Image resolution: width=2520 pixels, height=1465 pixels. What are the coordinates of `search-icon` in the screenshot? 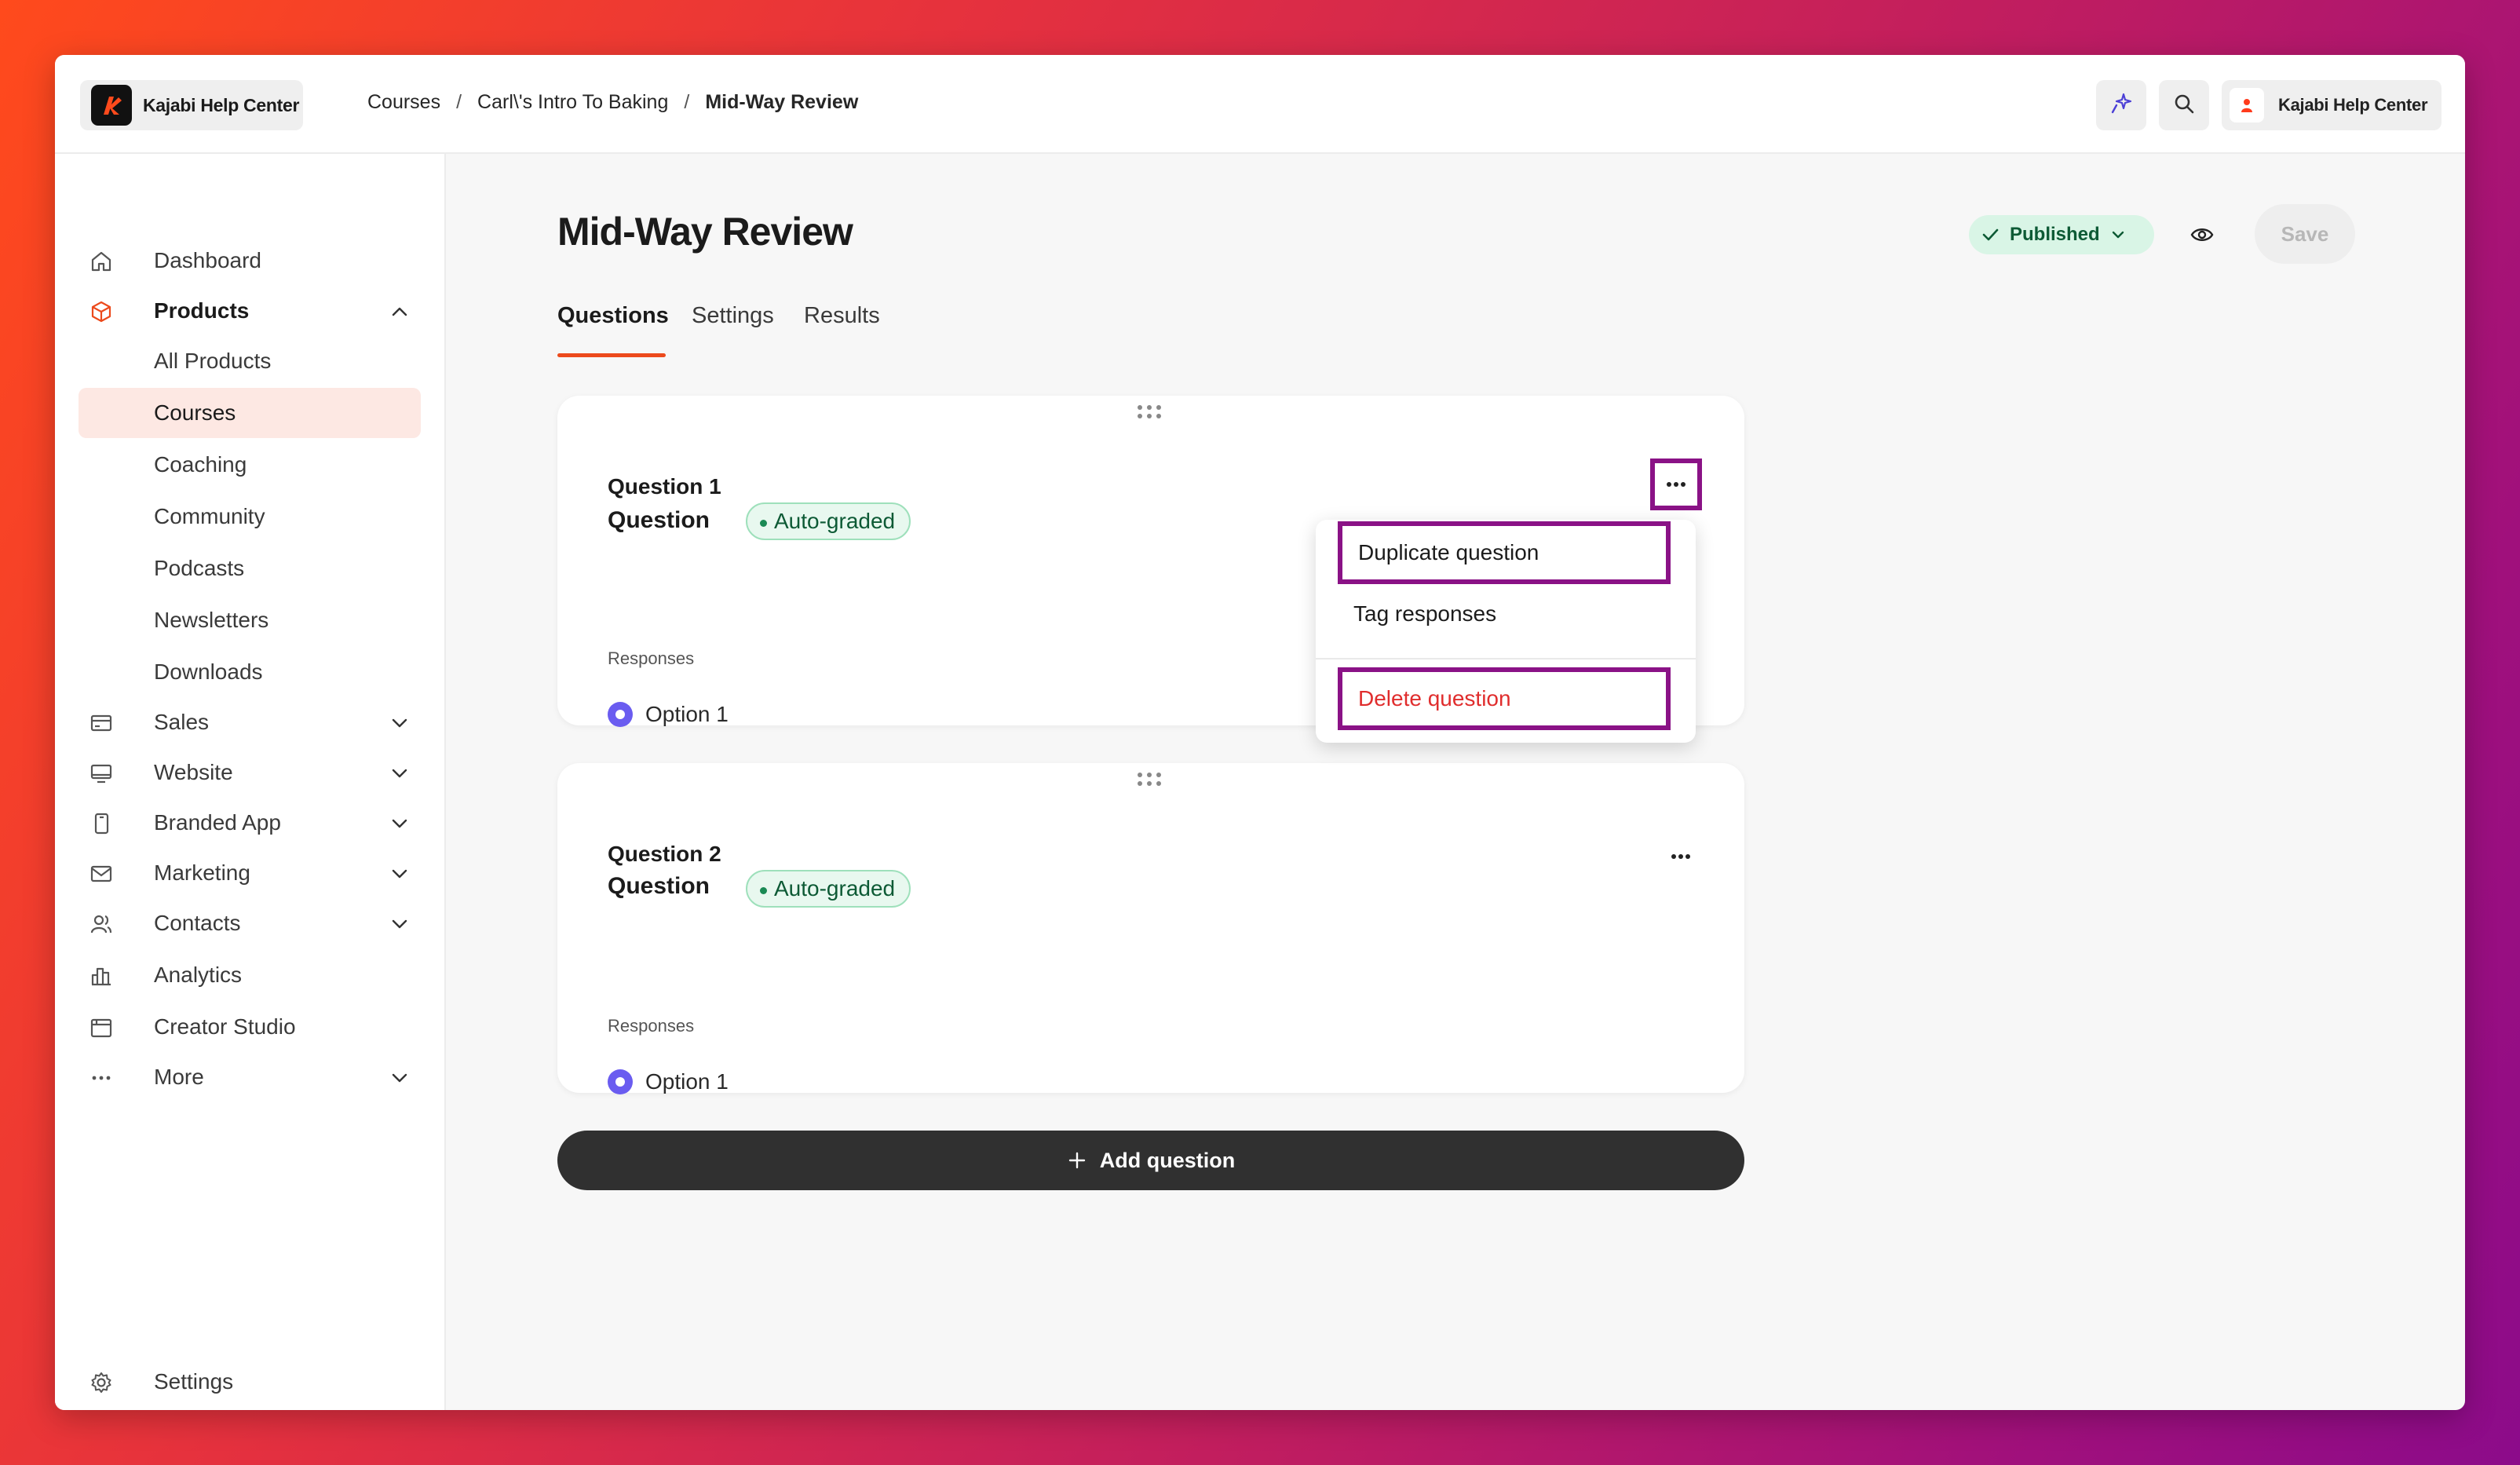 It's located at (2184, 106).